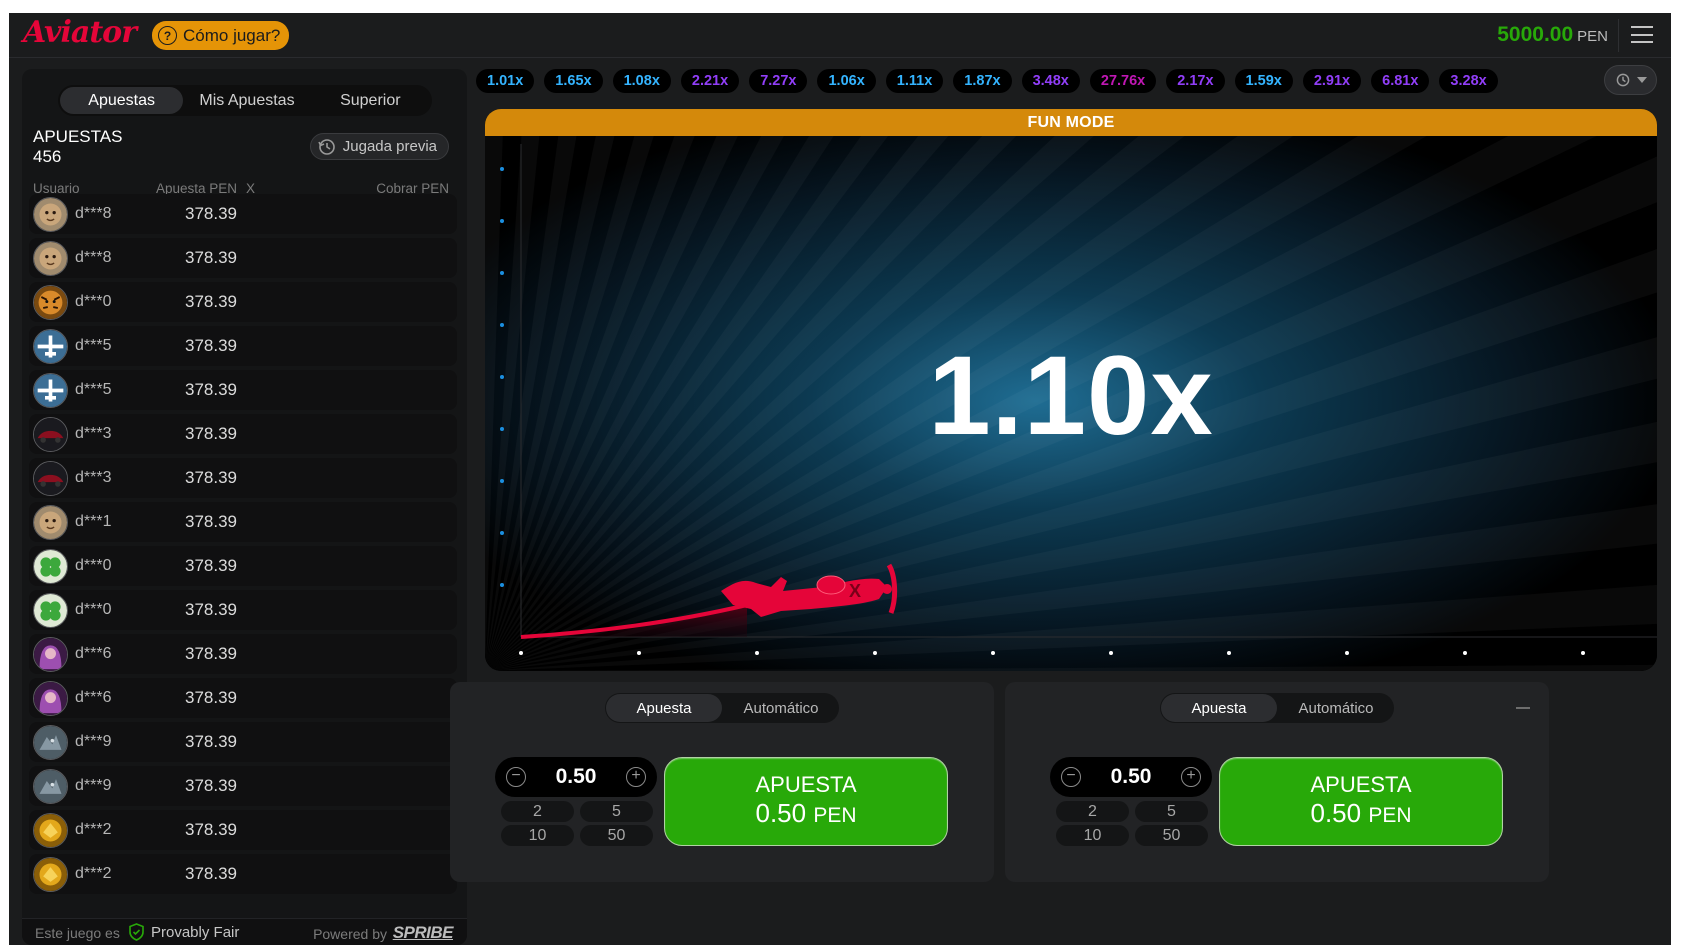  Describe the element at coordinates (710, 81) in the screenshot. I see `history-multiplier: 2.21x` at that location.